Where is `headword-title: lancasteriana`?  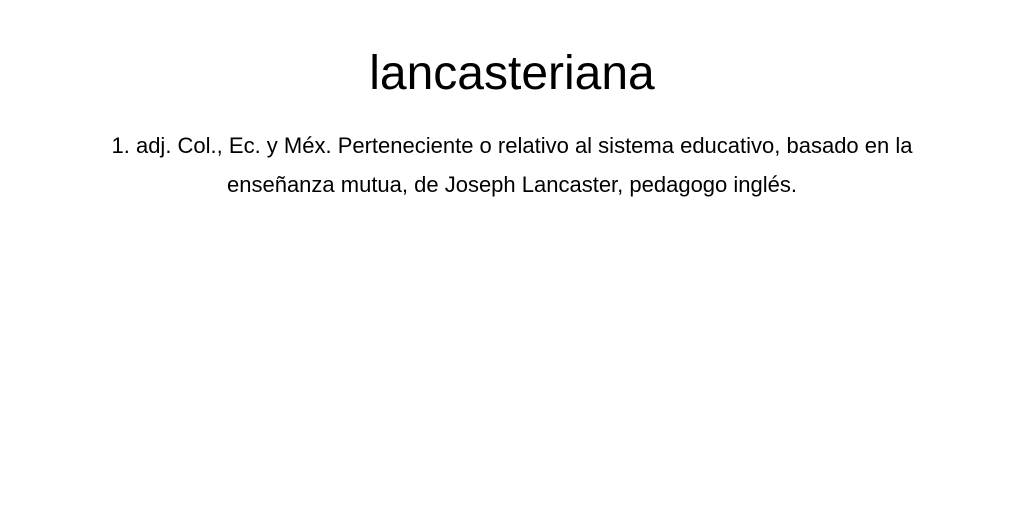 headword-title: lancasteriana is located at coordinates (512, 73).